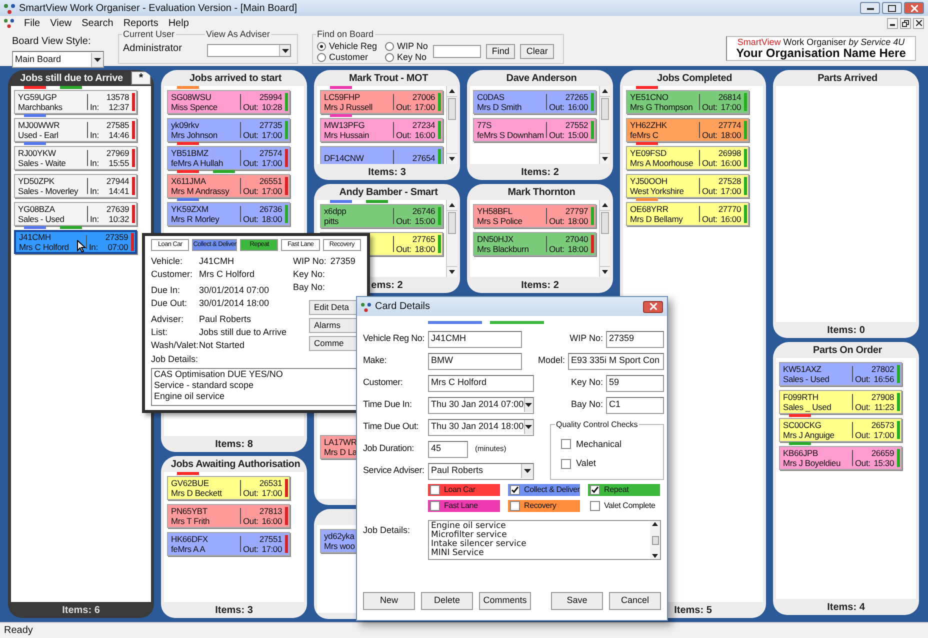 The image size is (928, 638). Describe the element at coordinates (381, 102) in the screenshot. I see `job-card: LC59FHP Mrs J Russell 27006 Out: 17:00` at that location.